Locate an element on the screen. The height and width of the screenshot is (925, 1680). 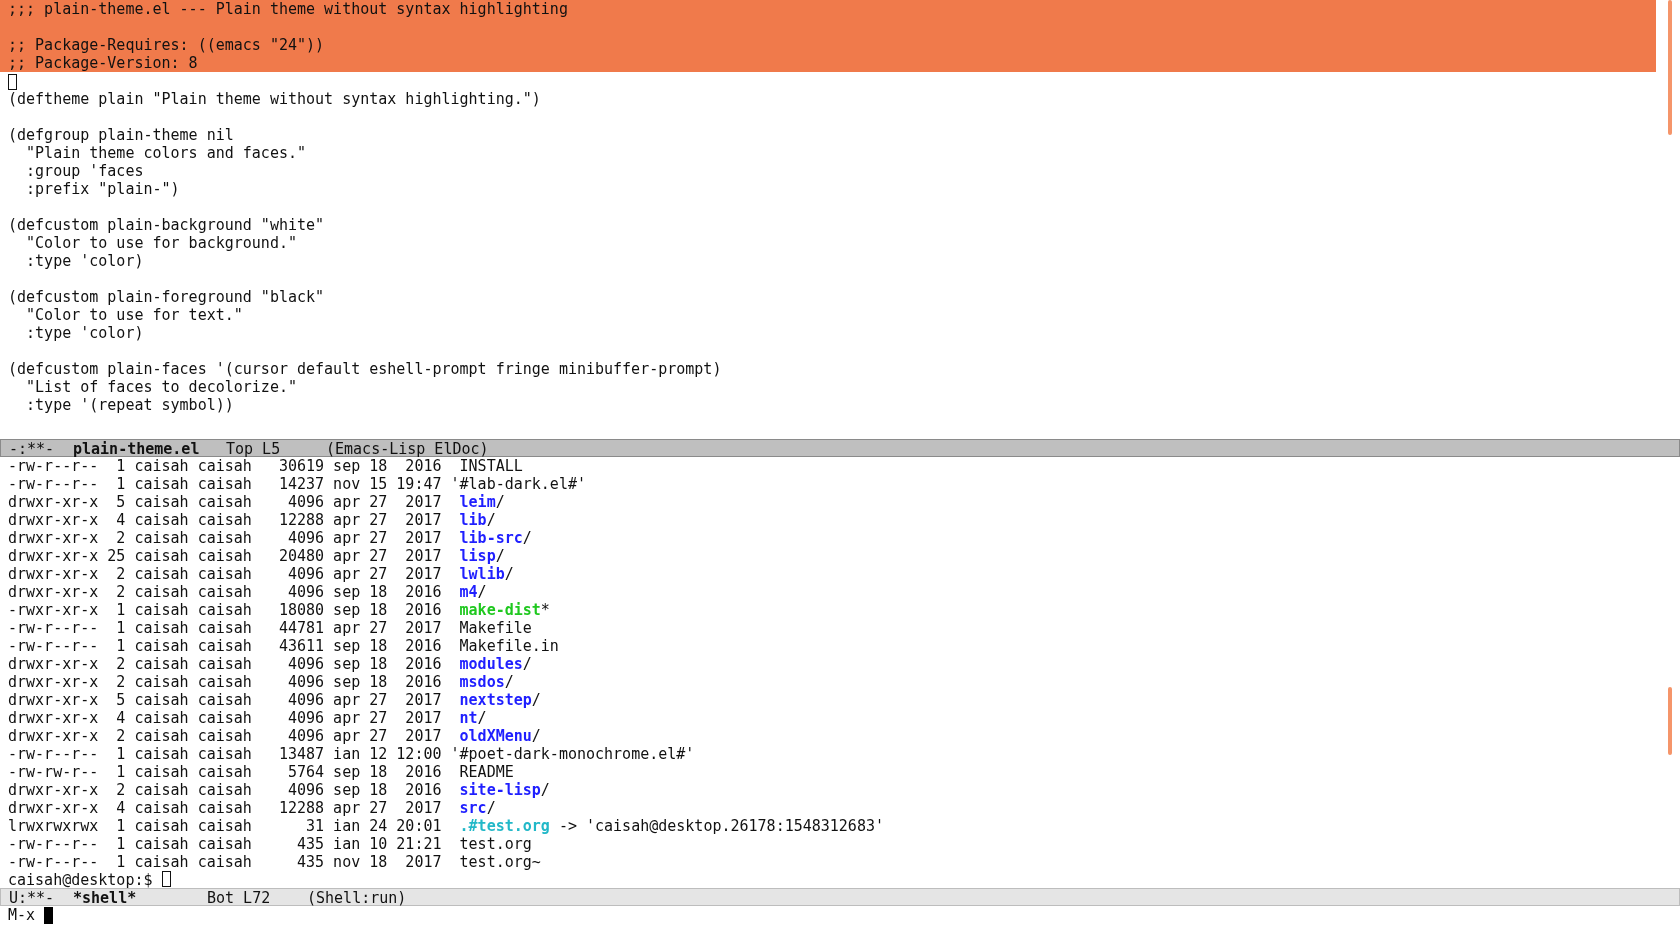
file-info: lrwxrwxrwx 1 caisah caisah 31 ian 24 20:01 is located at coordinates (225, 826).